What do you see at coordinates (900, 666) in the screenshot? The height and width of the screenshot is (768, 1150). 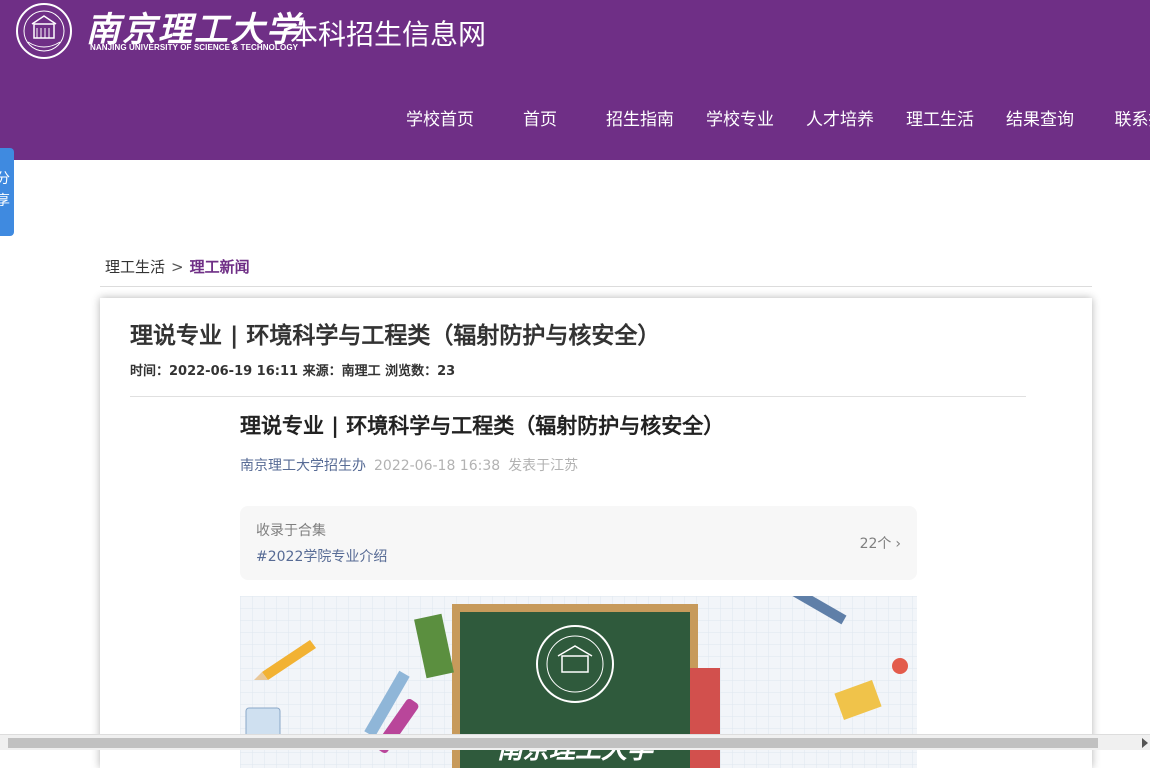 I see `apple-icon` at bounding box center [900, 666].